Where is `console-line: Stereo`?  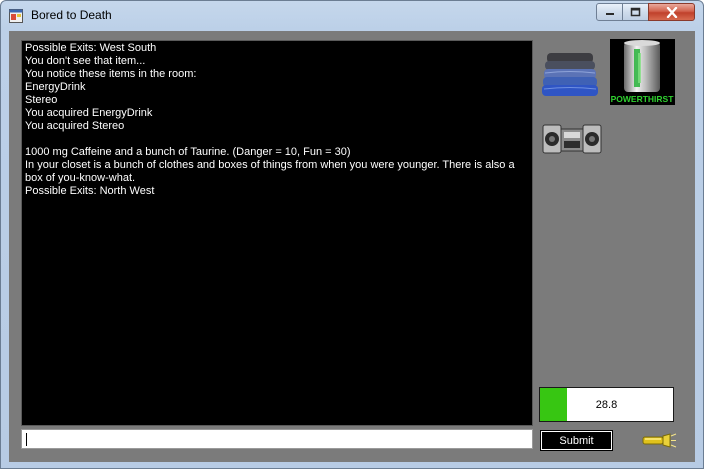 console-line: Stereo is located at coordinates (41, 100).